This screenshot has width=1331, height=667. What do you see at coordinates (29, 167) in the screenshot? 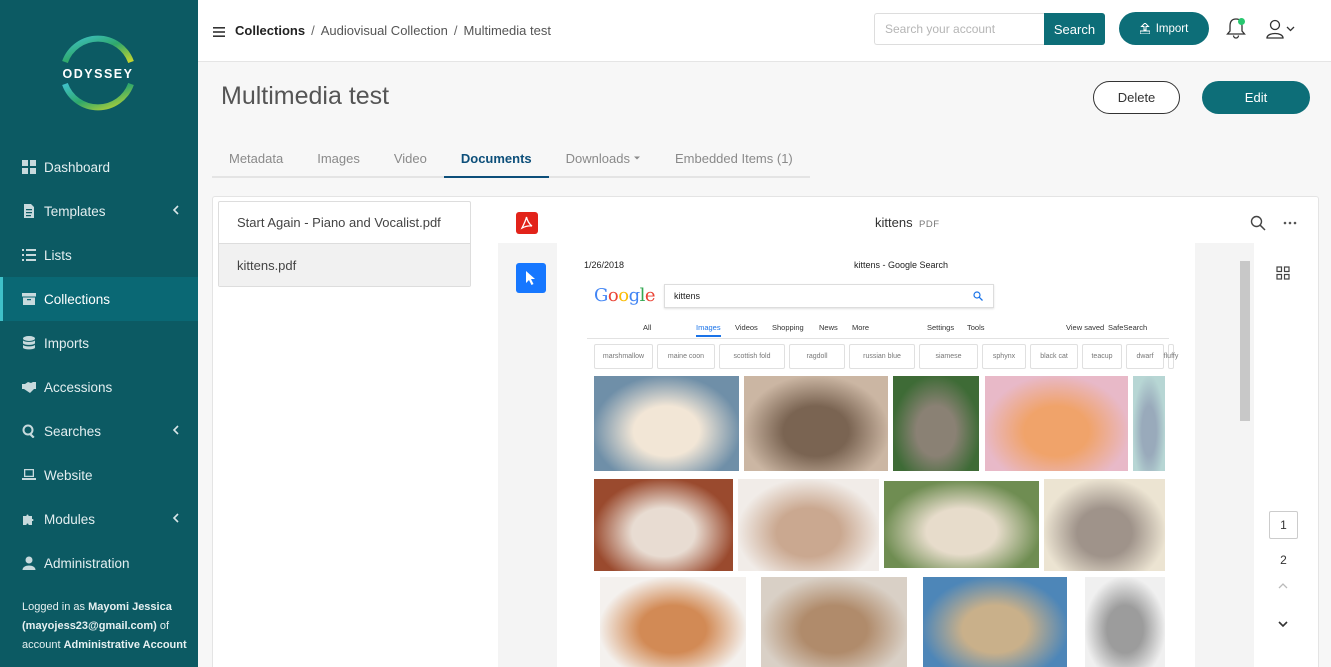
I see `dashboard-icon` at bounding box center [29, 167].